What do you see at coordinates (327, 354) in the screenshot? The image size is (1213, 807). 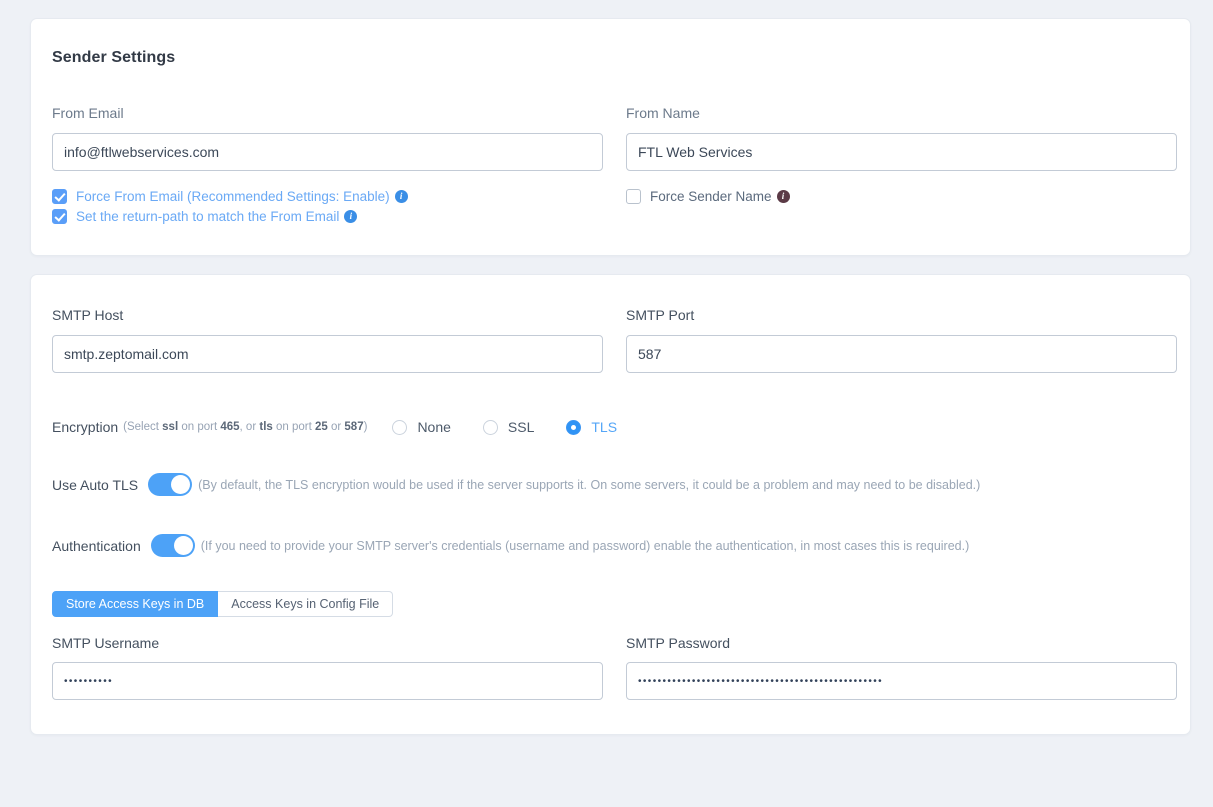 I see `smtp-host-input: smtp.zeptomail.com` at bounding box center [327, 354].